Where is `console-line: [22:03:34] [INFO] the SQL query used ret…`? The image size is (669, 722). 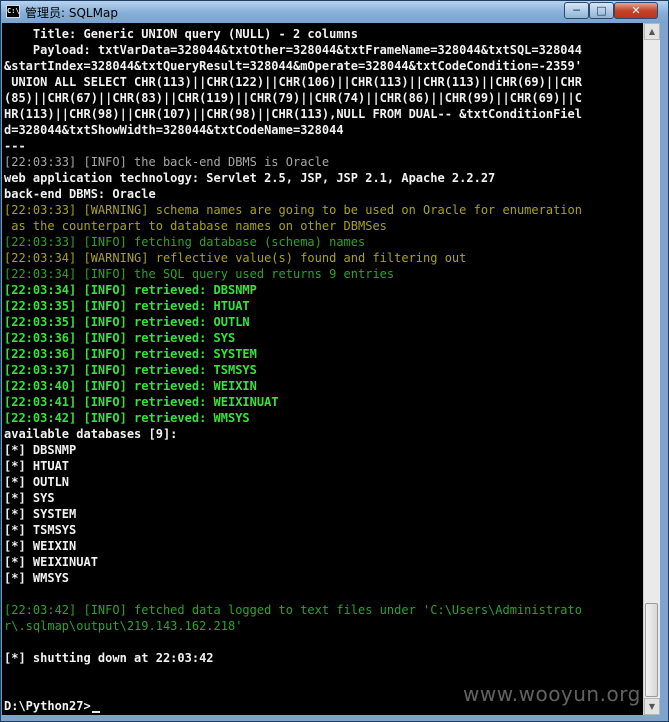 console-line: [22:03:34] [INFO] the SQL query used ret… is located at coordinates (199, 274).